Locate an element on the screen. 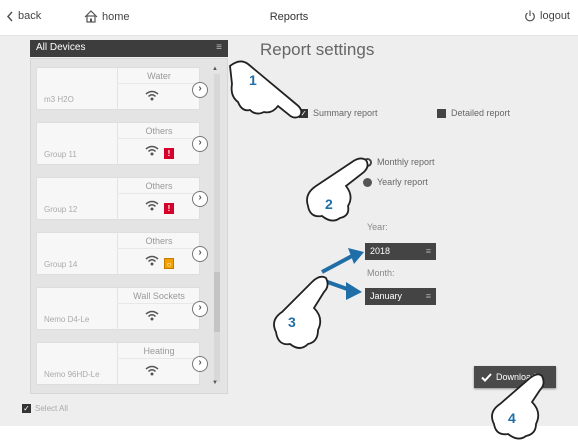 Image resolution: width=578 pixels, height=442 pixels. checkbox-square-icon is located at coordinates (441, 113).